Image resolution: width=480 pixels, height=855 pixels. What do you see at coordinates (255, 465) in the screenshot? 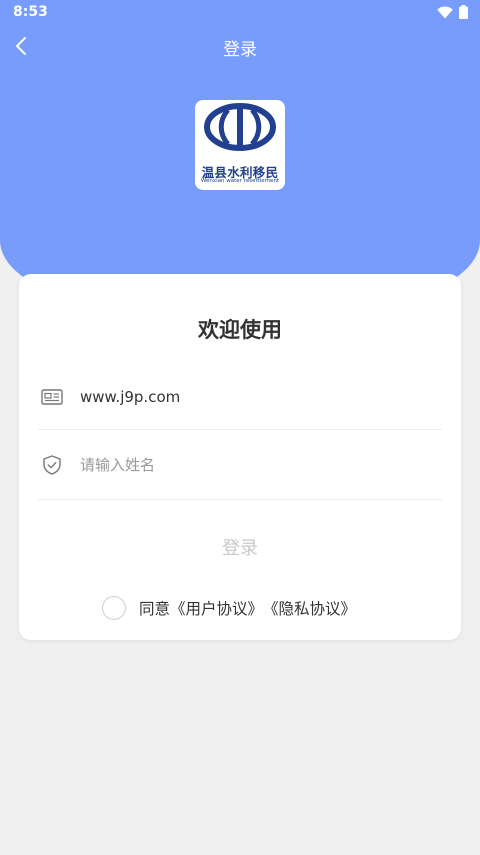
I see `name-input` at bounding box center [255, 465].